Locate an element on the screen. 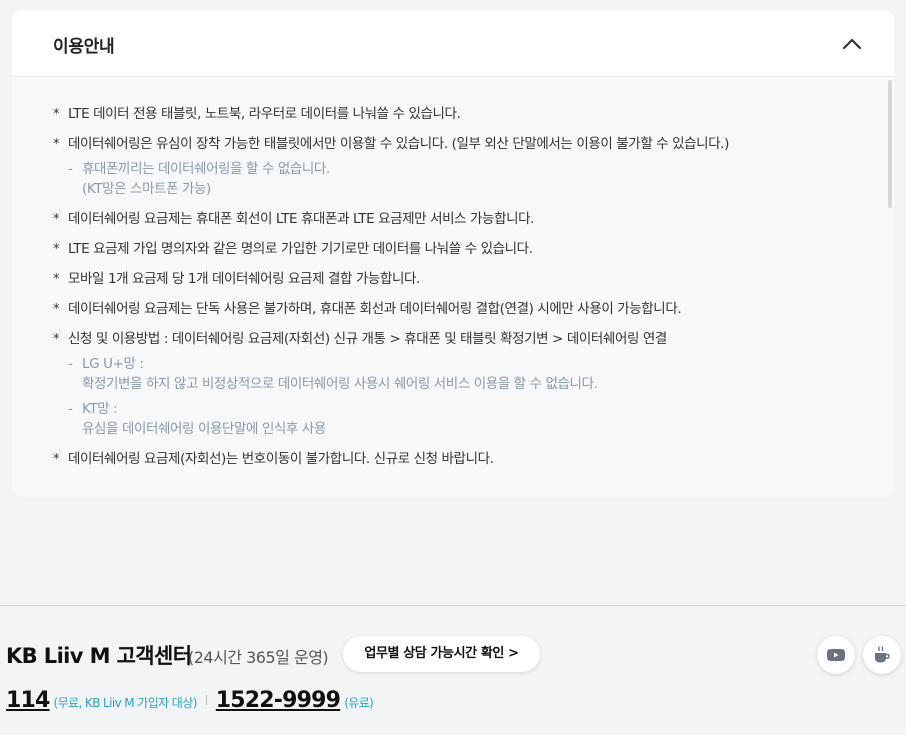 The height and width of the screenshot is (735, 906). scrollbar-thumb is located at coordinates (890, 144).